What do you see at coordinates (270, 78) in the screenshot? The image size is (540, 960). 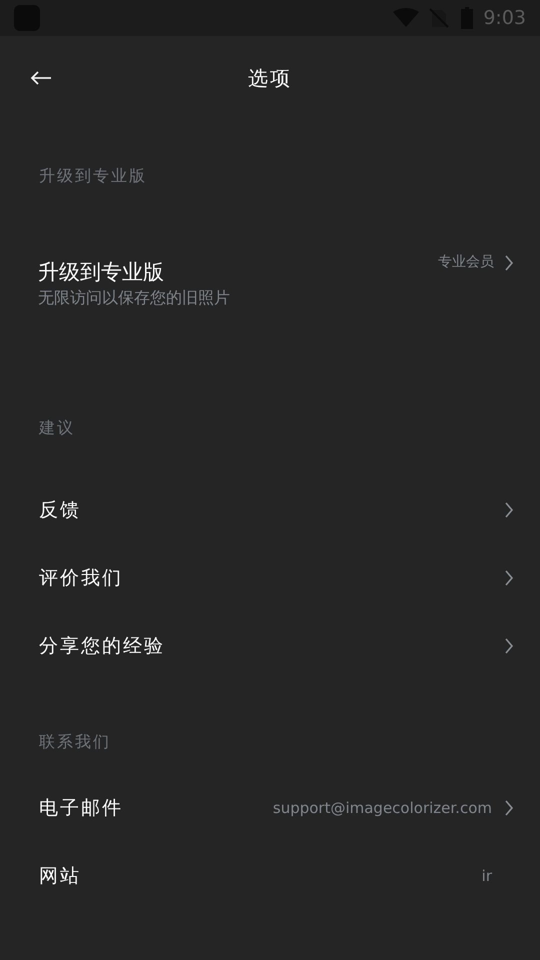 I see `page-title: 选项` at bounding box center [270, 78].